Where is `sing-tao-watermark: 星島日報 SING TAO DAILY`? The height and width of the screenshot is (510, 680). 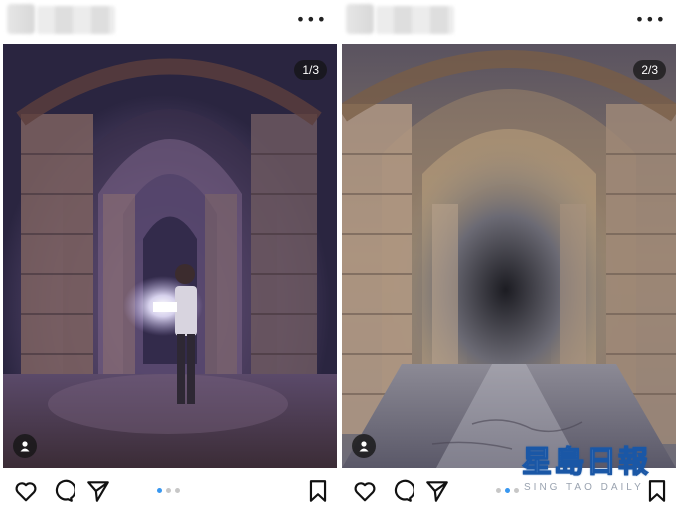
sing-tao-watermark: 星島日報 SING TAO DAILY is located at coordinates (595, 473).